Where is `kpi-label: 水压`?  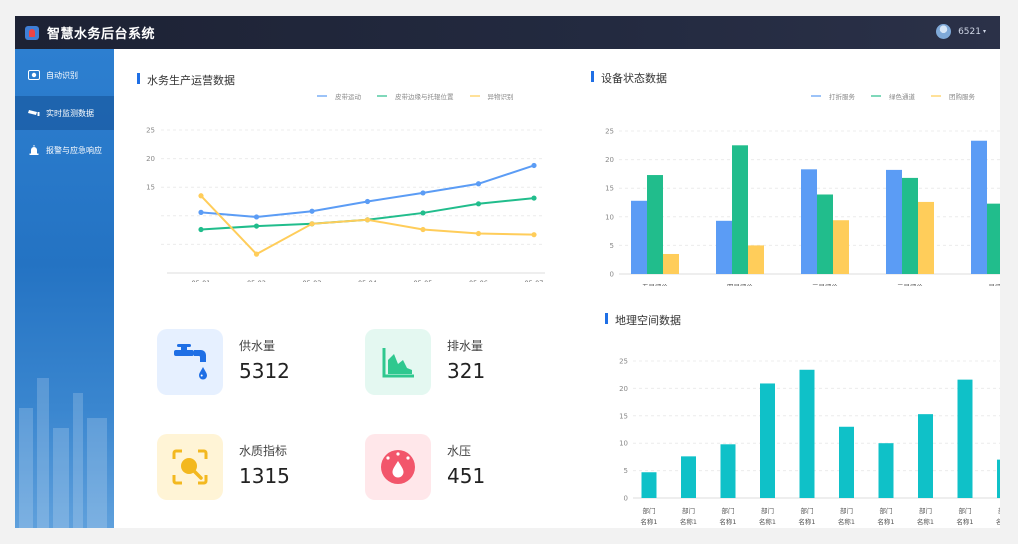
kpi-label: 水压 is located at coordinates (459, 451).